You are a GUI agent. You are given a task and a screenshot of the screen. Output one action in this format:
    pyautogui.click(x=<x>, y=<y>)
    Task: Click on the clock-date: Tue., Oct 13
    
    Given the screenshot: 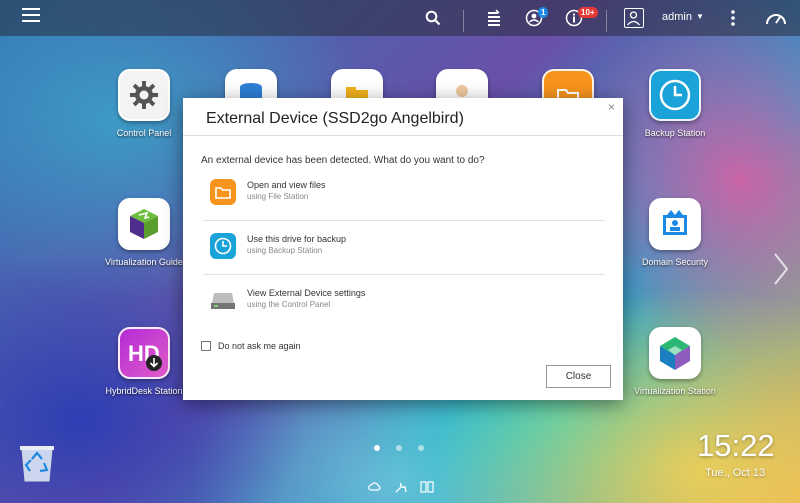 What is the action you would take?
    pyautogui.click(x=735, y=473)
    